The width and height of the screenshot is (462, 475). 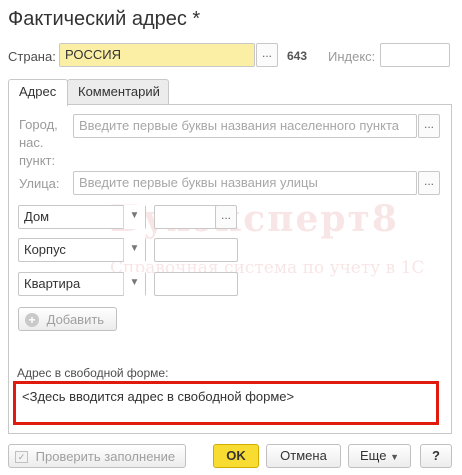 I want to click on ok-button: OK, so click(x=236, y=456).